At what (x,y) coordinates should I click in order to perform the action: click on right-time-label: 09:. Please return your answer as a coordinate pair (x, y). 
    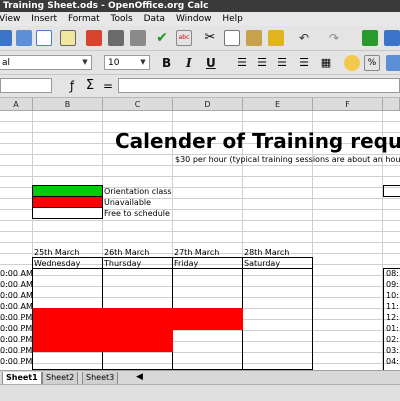
    Looking at the image, I should click on (392, 284).